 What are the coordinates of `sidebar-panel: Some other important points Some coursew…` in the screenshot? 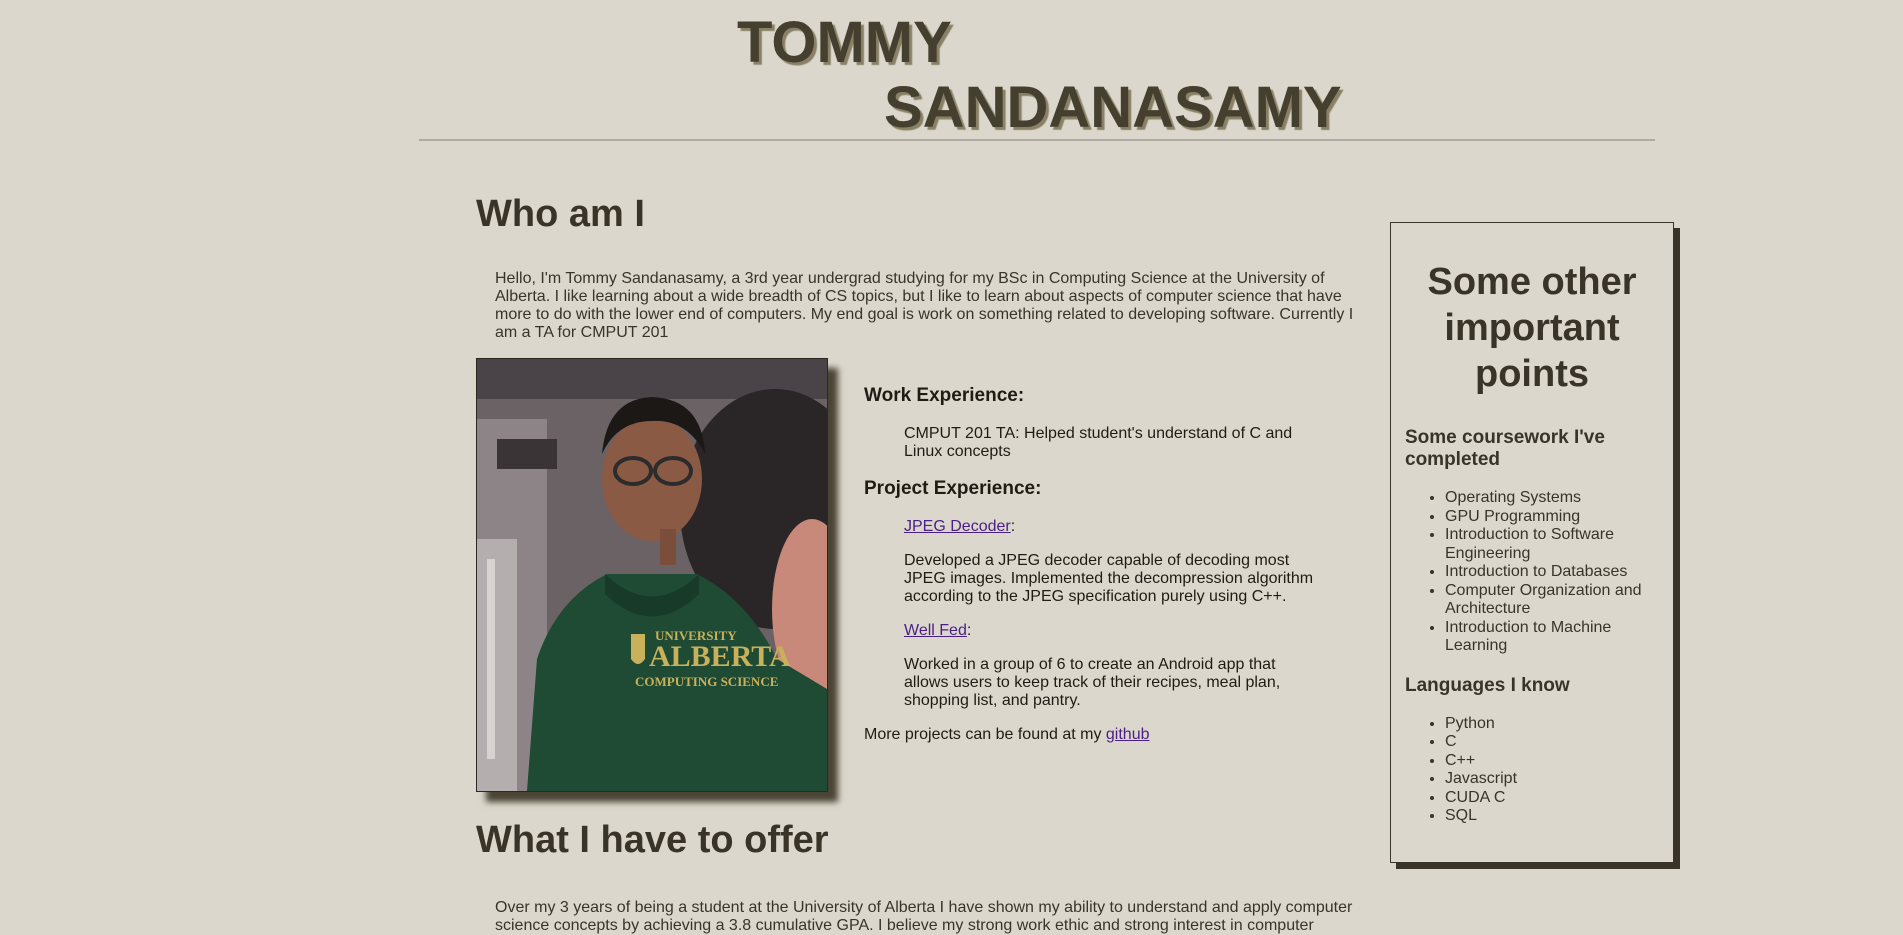 It's located at (1532, 542).